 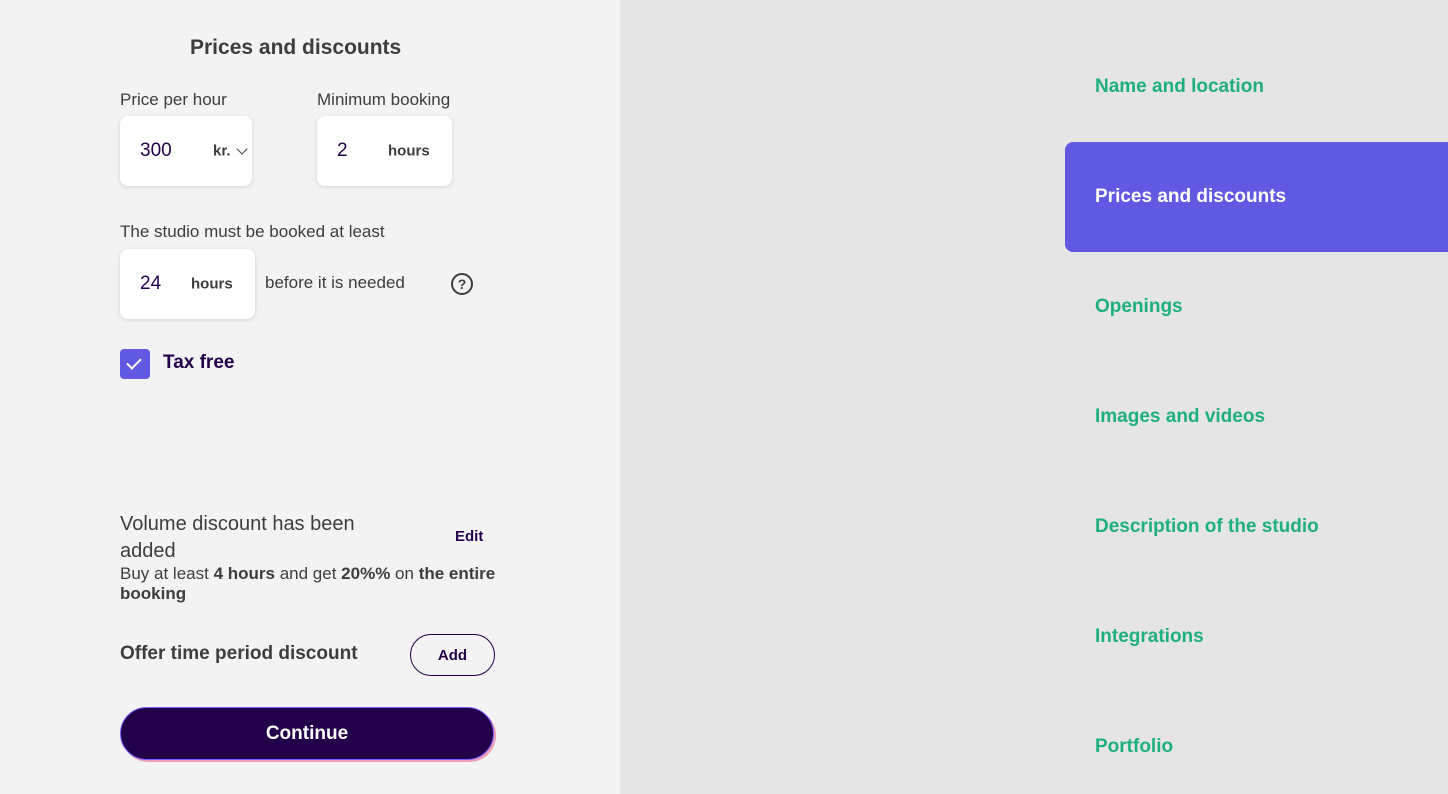 What do you see at coordinates (1256, 637) in the screenshot?
I see `sidebar-item-integrations: Integrations` at bounding box center [1256, 637].